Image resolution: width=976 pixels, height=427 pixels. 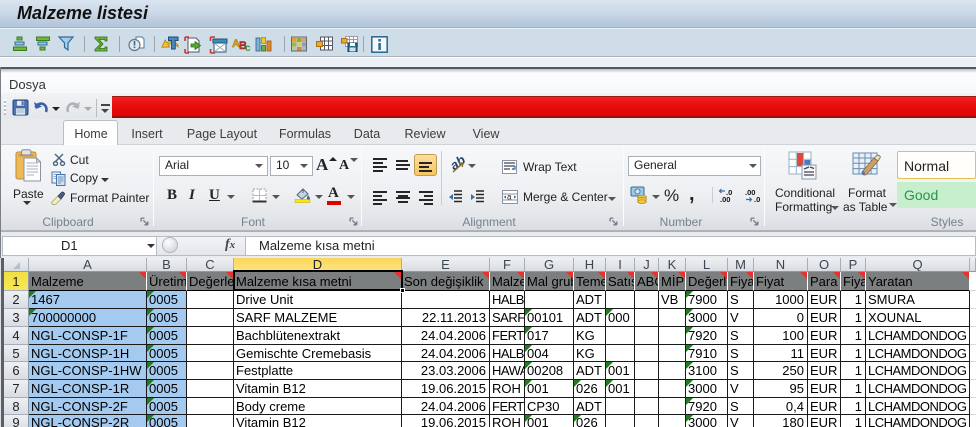 What do you see at coordinates (757, 199) in the screenshot?
I see `svg-text: .0` at bounding box center [757, 199].